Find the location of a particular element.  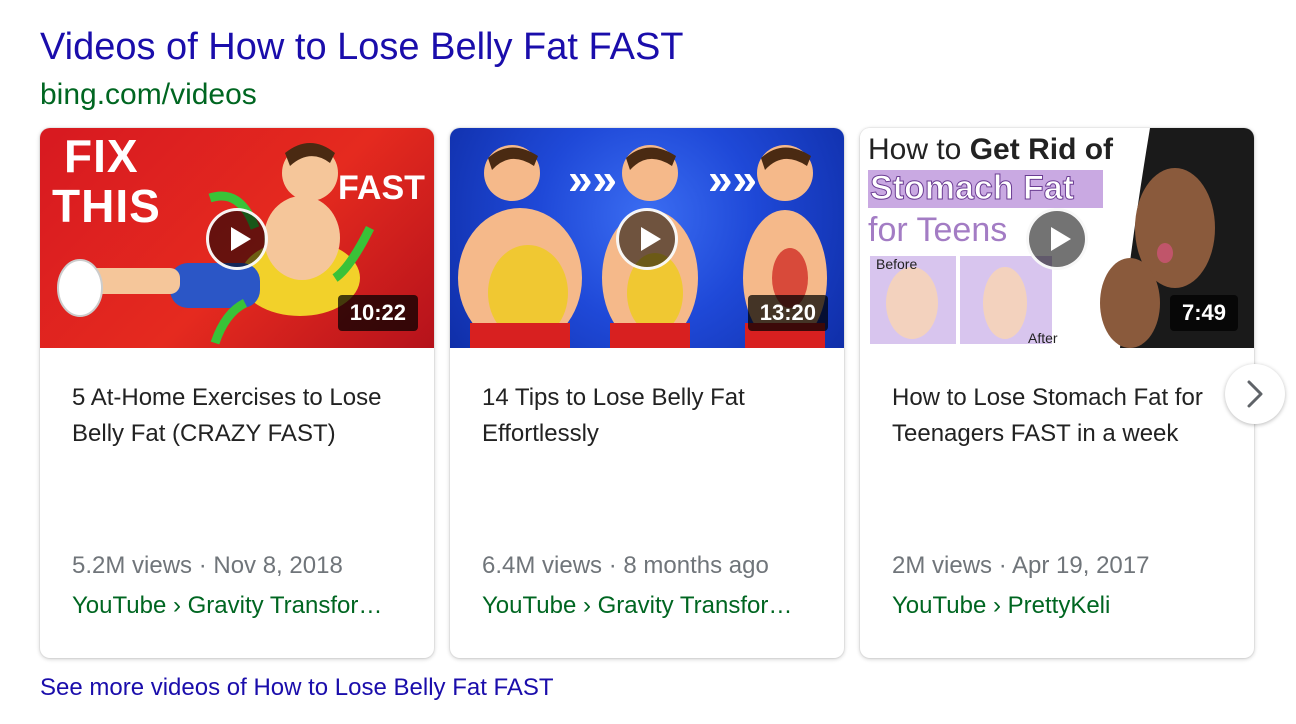

thumb-headline: How to Get Rid of is located at coordinates (990, 150).